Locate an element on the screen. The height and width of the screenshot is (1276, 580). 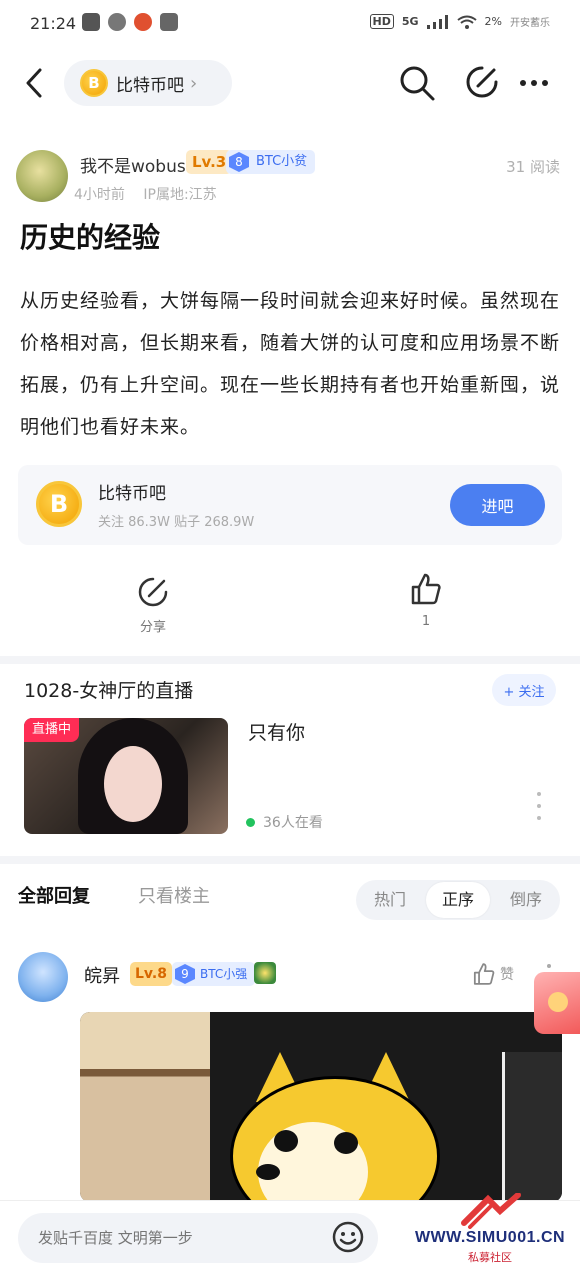
doge-nose is located at coordinates (268, 1172).